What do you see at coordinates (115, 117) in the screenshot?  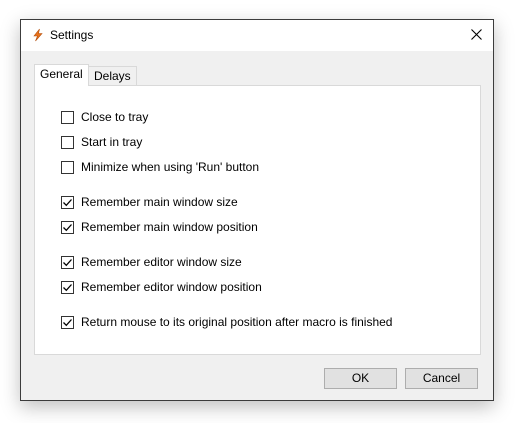 I see `option-label: Close to tray` at bounding box center [115, 117].